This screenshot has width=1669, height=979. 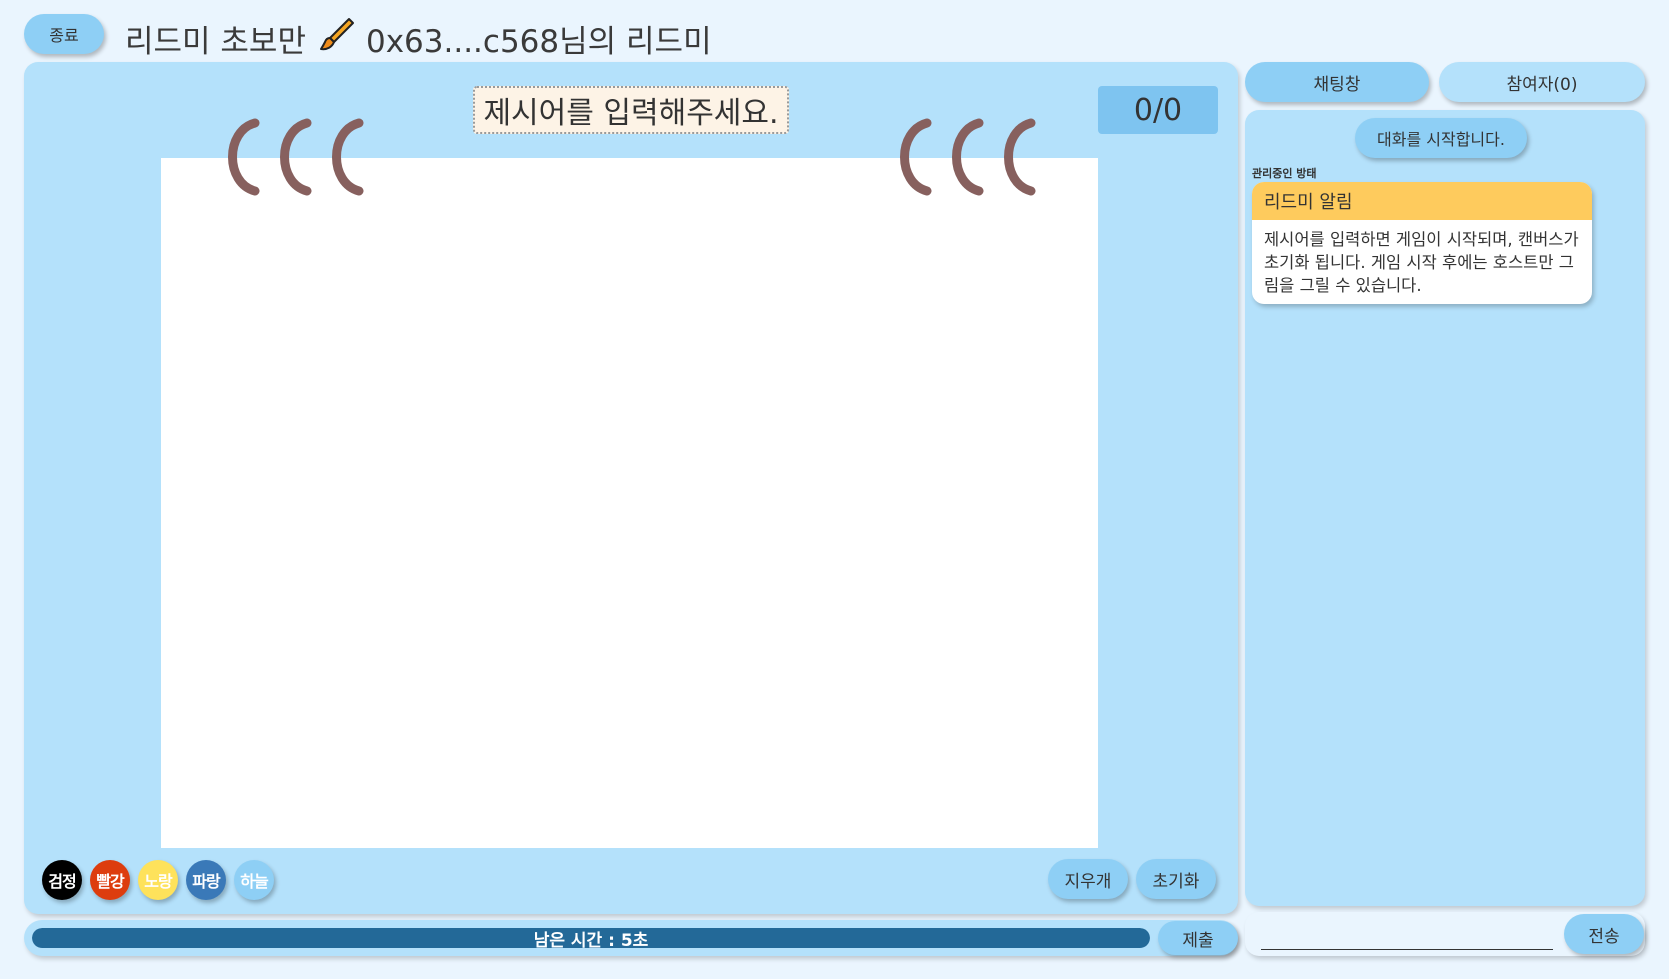 What do you see at coordinates (296, 157) in the screenshot?
I see `decorative-brackets-left` at bounding box center [296, 157].